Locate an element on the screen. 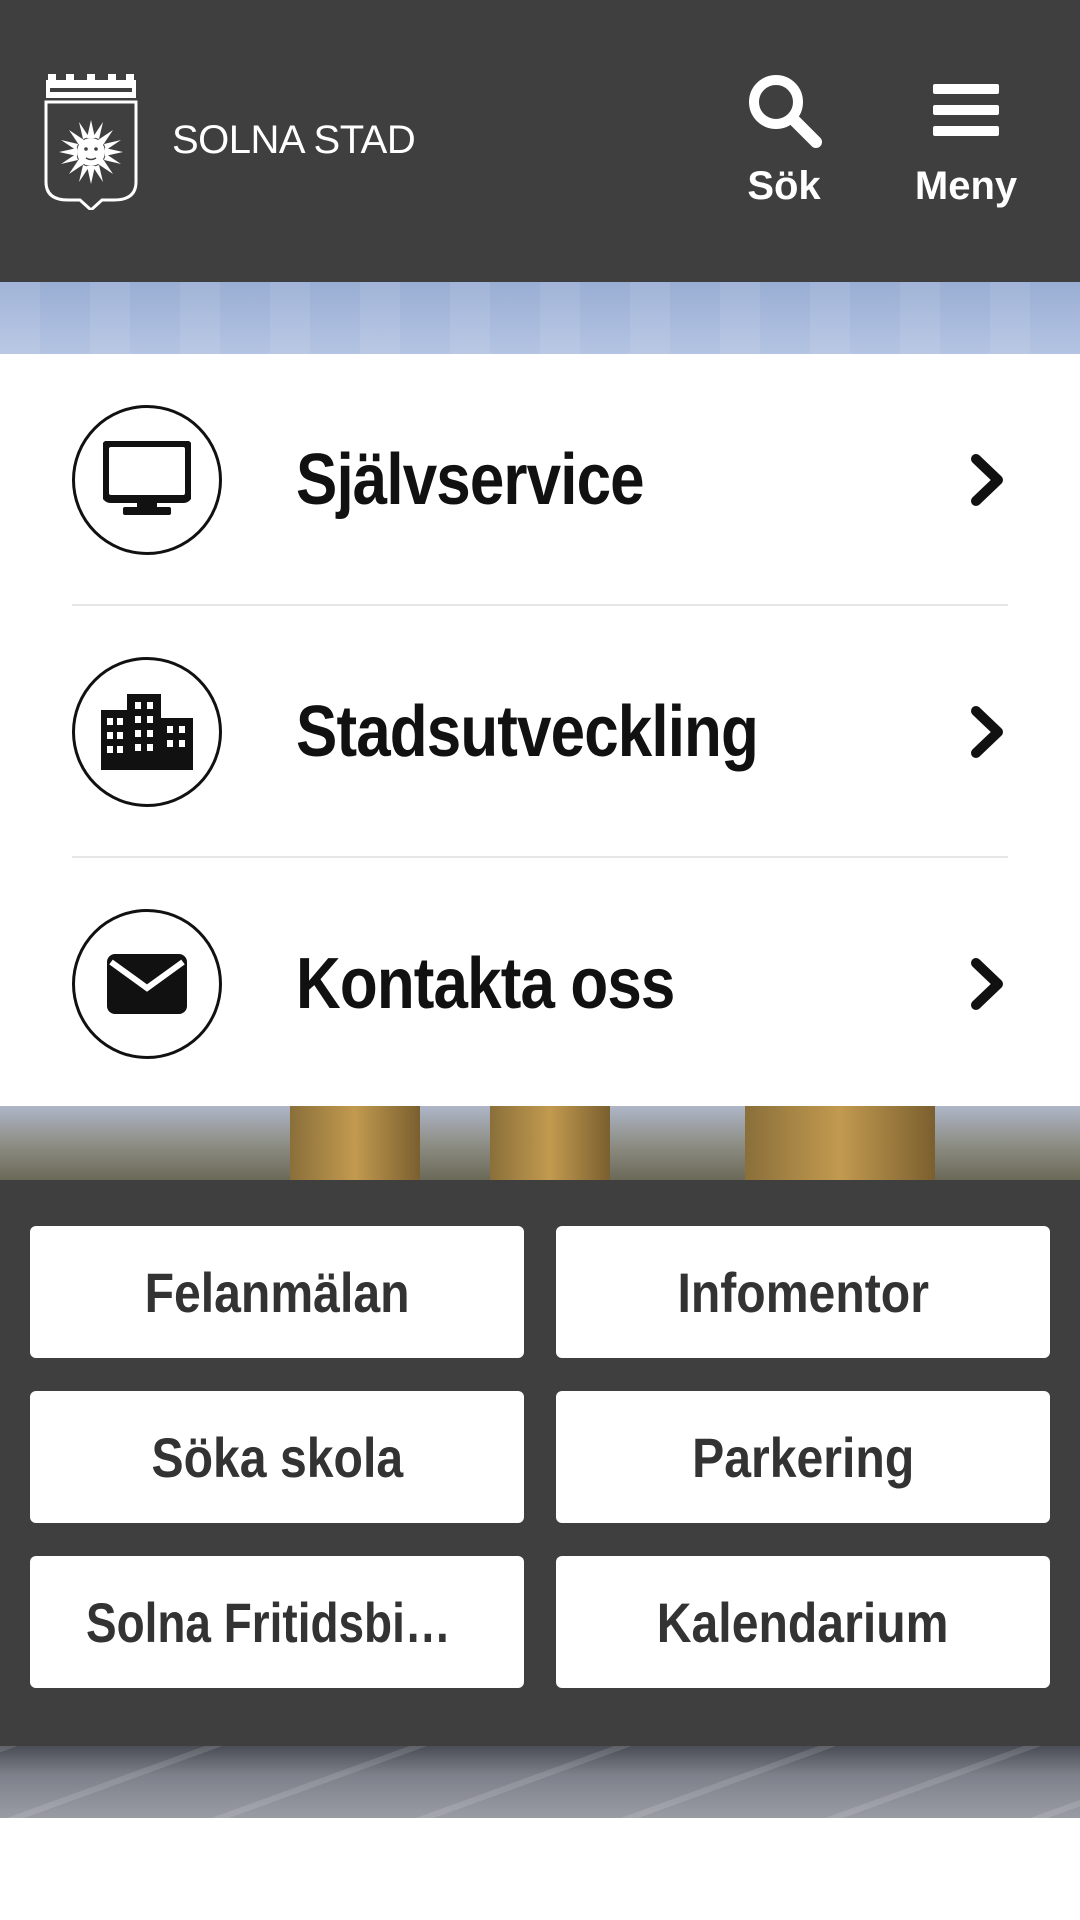  quicklink-label: Kontakta oss is located at coordinates (485, 984).